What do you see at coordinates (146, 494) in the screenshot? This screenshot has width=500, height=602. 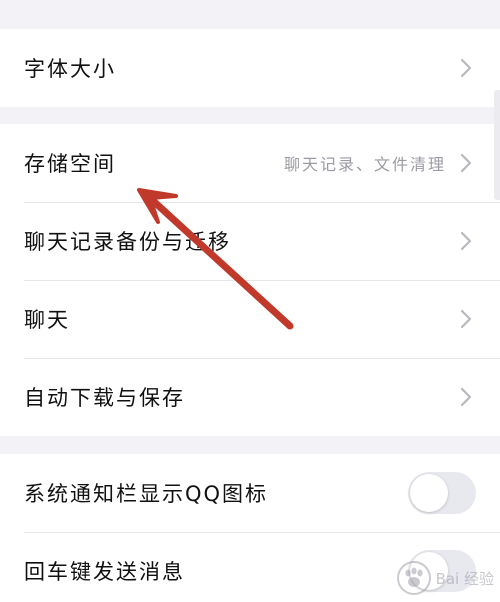 I see `notification-icon-label: 系统通知栏显示QQ图标` at bounding box center [146, 494].